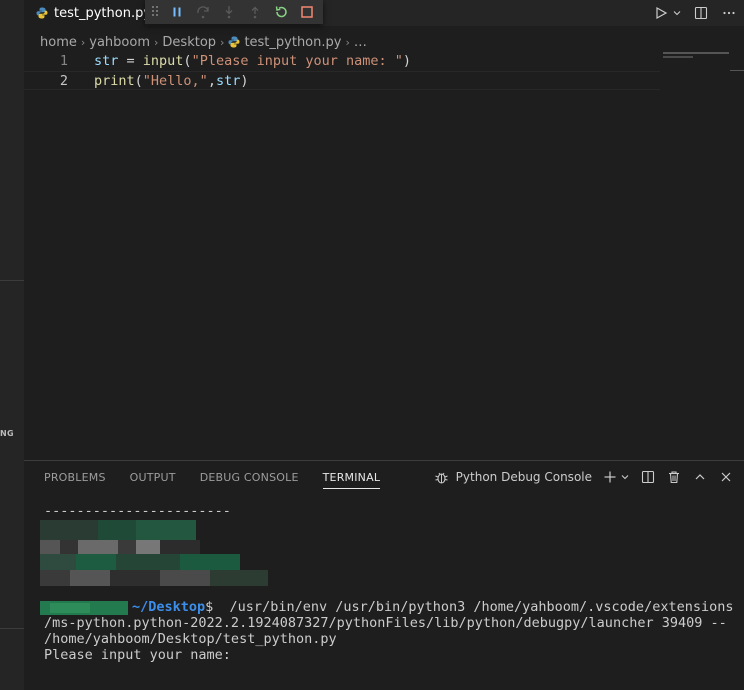 Image resolution: width=744 pixels, height=690 pixels. Describe the element at coordinates (153, 480) in the screenshot. I see `tab-output: OUTPUT` at that location.